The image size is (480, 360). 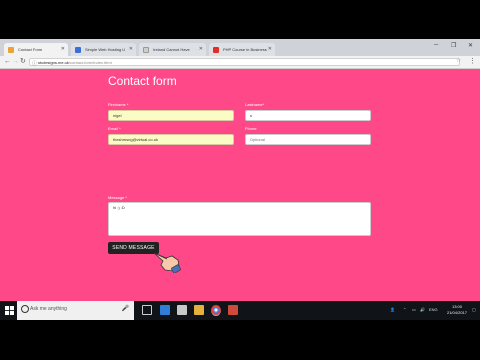 I want to click on firstname-label: Firstname *, so click(x=118, y=104).